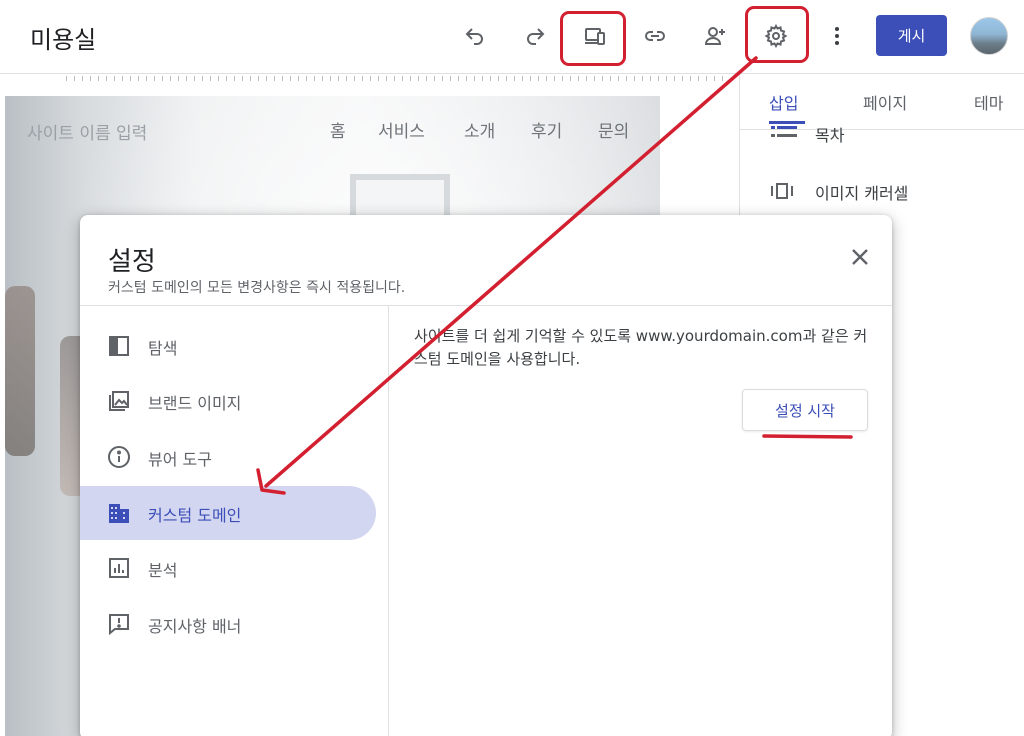 The width and height of the screenshot is (1024, 736). What do you see at coordinates (837, 36) in the screenshot?
I see `more-vert-icon` at bounding box center [837, 36].